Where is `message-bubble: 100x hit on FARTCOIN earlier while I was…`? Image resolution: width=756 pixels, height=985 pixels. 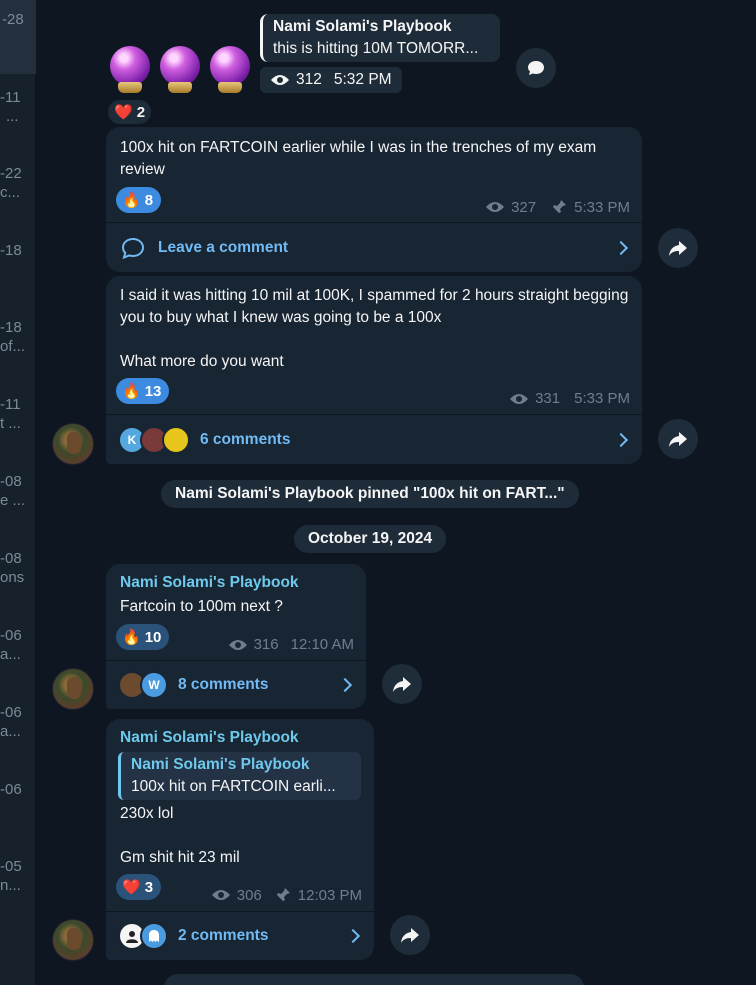 message-bubble: 100x hit on FARTCOIN earlier while I was… is located at coordinates (374, 199).